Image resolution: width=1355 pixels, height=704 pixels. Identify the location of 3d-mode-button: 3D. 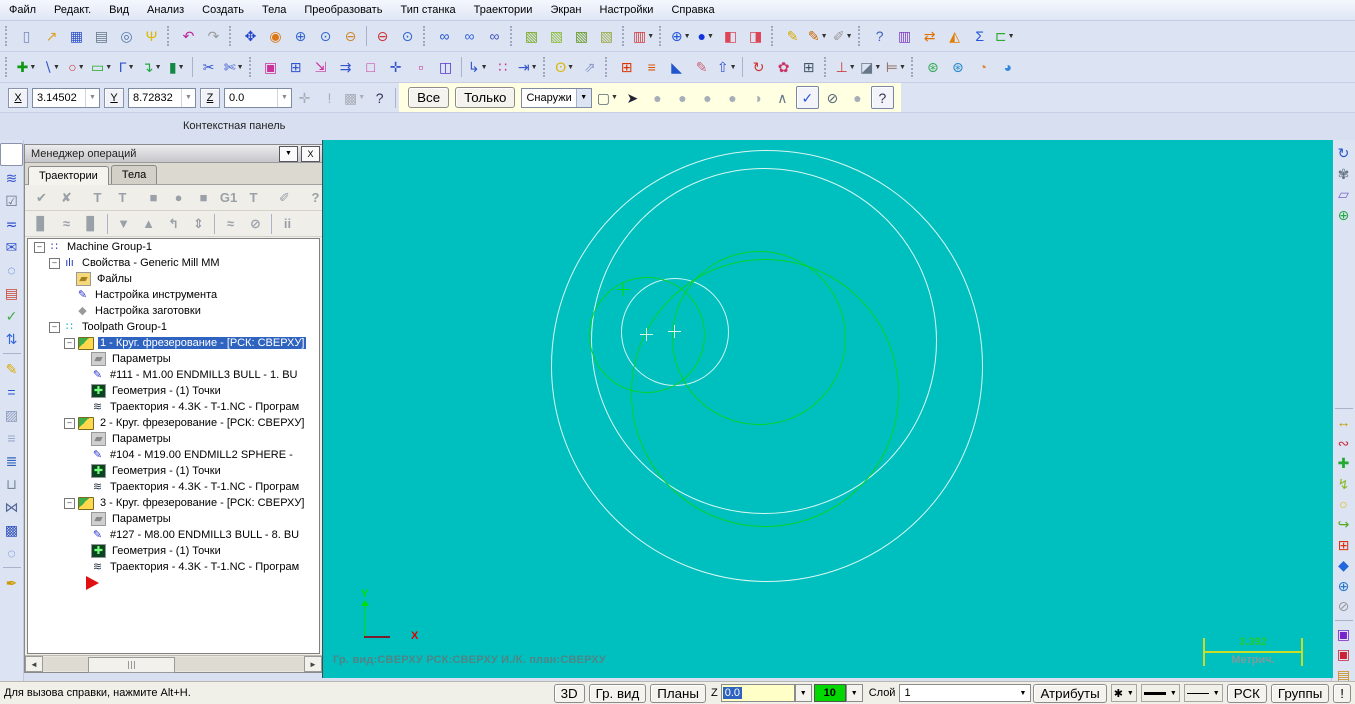
(569, 693).